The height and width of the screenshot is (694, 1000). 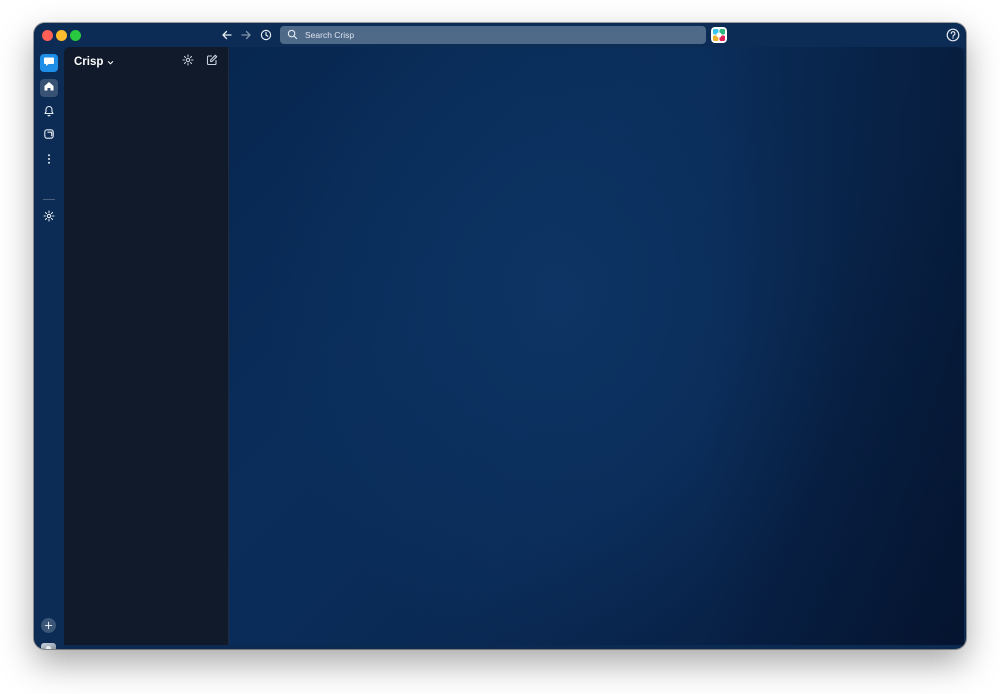 I want to click on workspace-menu-button: Crisp, so click(x=94, y=62).